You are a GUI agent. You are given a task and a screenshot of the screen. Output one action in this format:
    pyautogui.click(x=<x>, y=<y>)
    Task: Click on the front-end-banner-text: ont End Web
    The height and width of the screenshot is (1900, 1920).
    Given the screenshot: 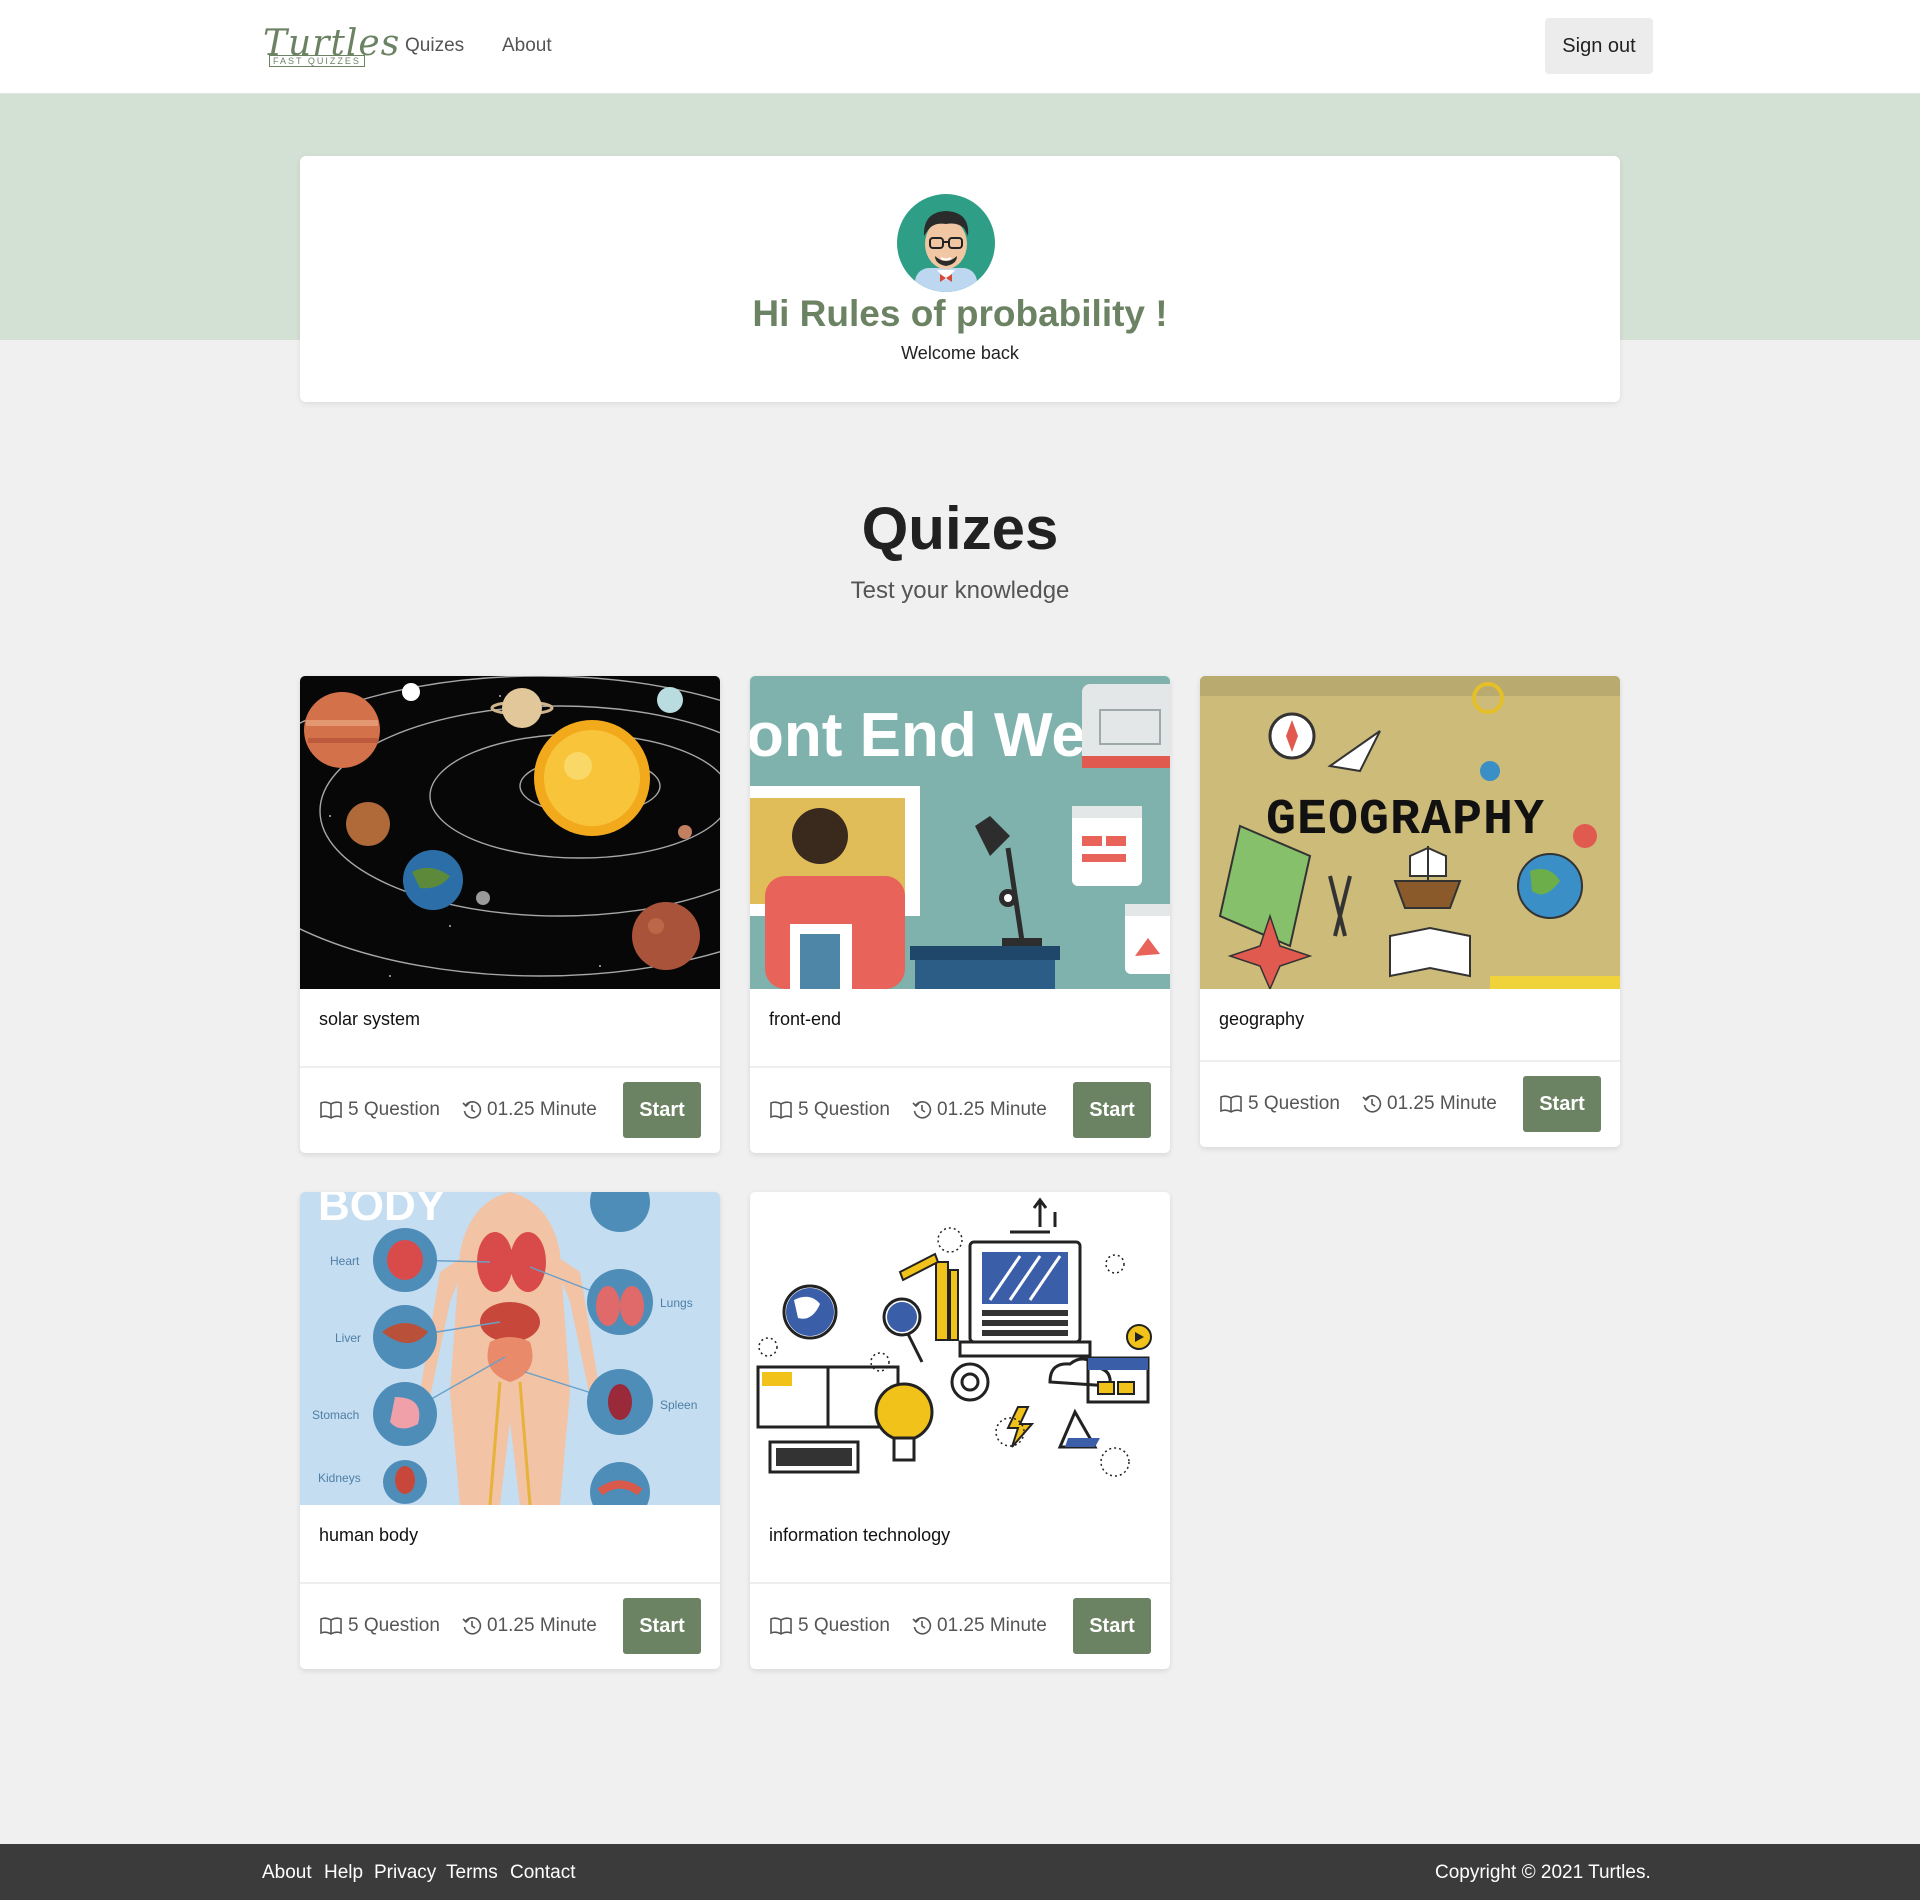 What is the action you would take?
    pyautogui.click(x=937, y=735)
    